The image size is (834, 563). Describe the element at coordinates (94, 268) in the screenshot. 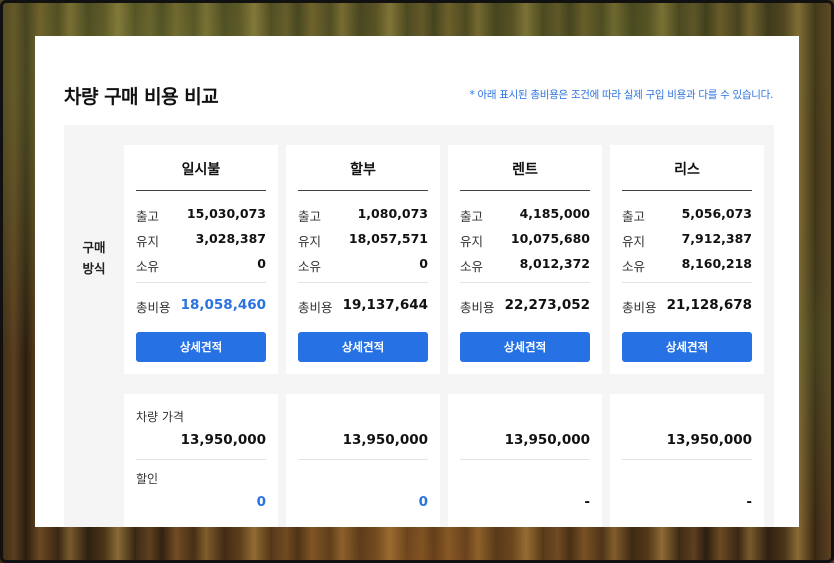

I see `purchase-method-label-line2: 방식` at that location.